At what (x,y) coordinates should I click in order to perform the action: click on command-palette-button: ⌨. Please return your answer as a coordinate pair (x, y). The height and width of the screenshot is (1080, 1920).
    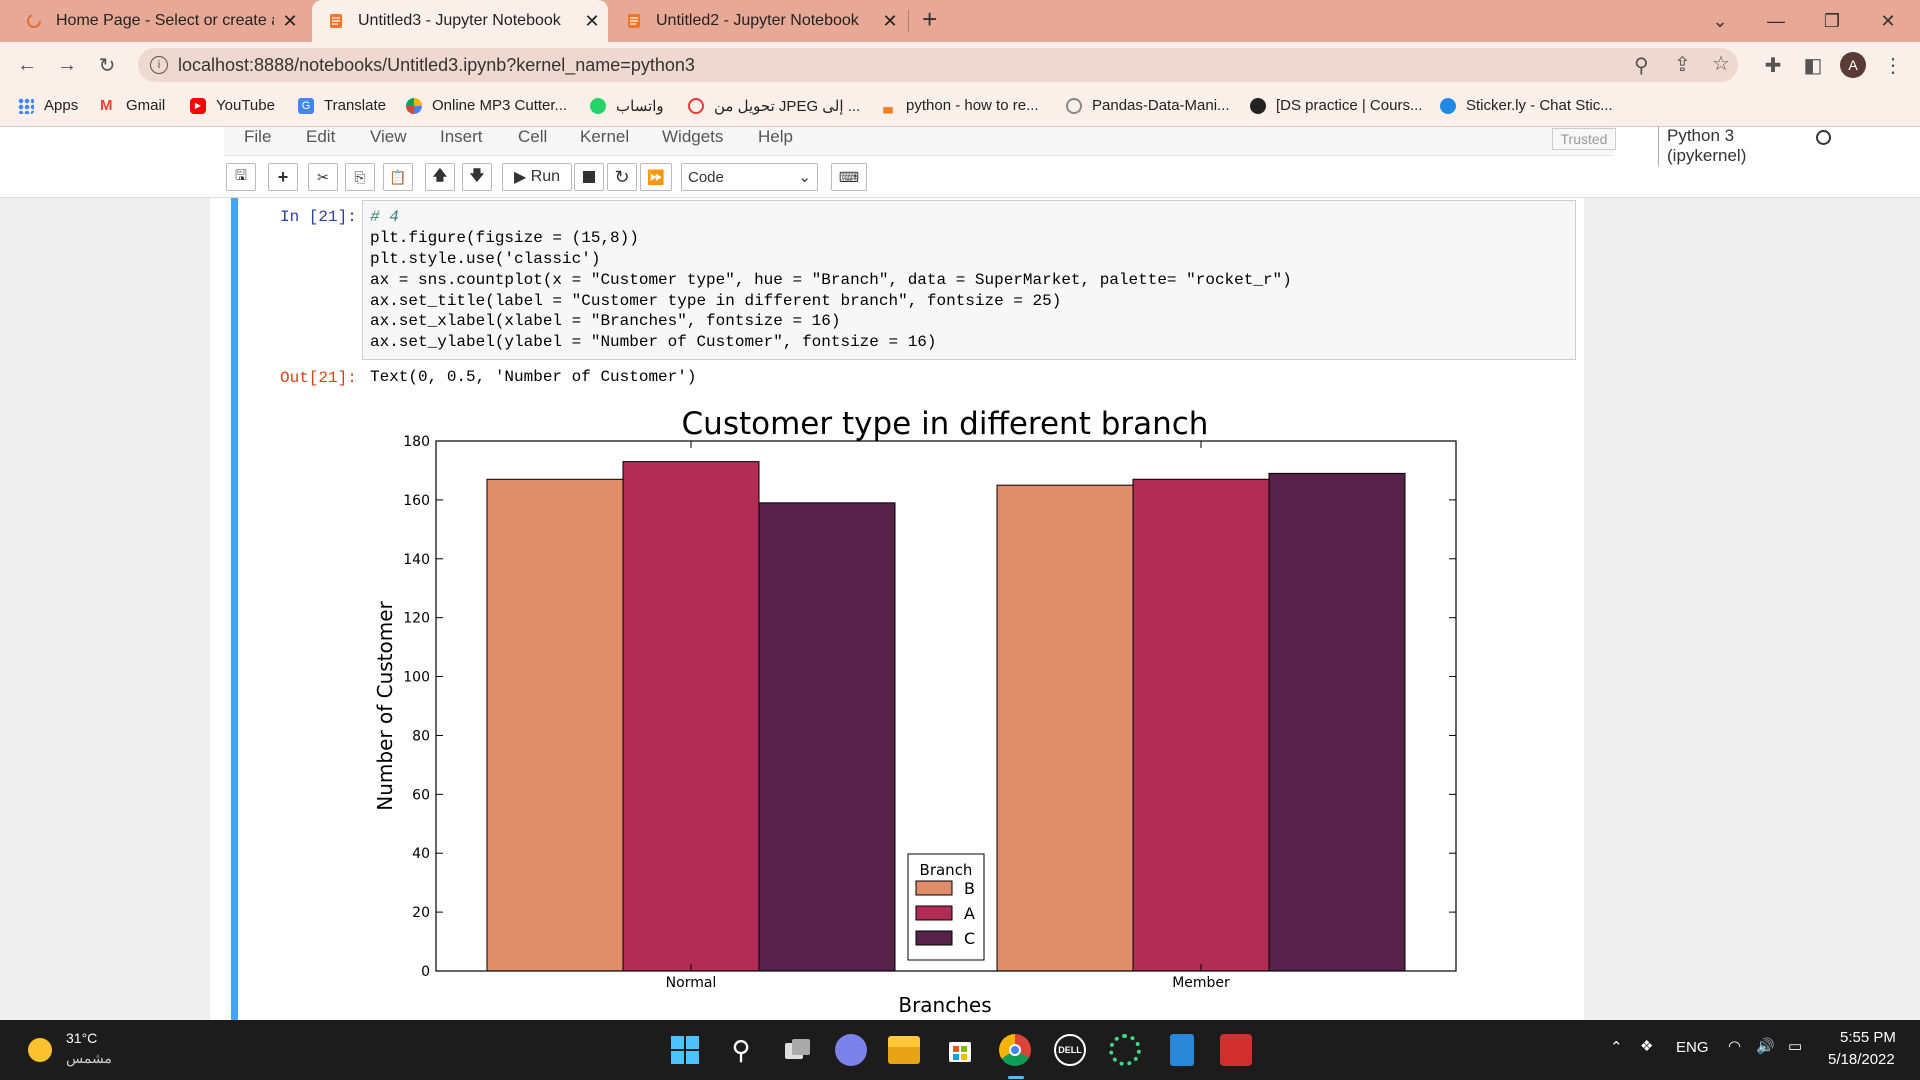
    Looking at the image, I should click on (849, 177).